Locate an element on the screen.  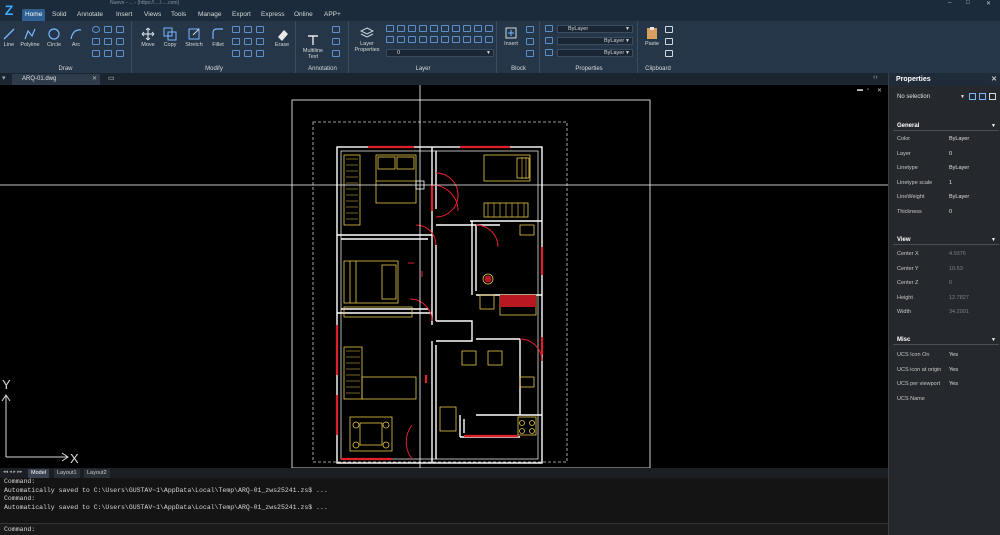
measure-icon is located at coordinates (549, 52).